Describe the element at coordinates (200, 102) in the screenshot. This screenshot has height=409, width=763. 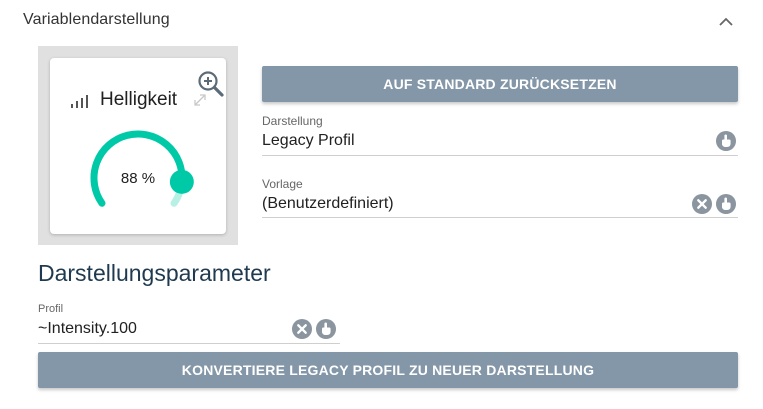
I see `expand-icon` at that location.